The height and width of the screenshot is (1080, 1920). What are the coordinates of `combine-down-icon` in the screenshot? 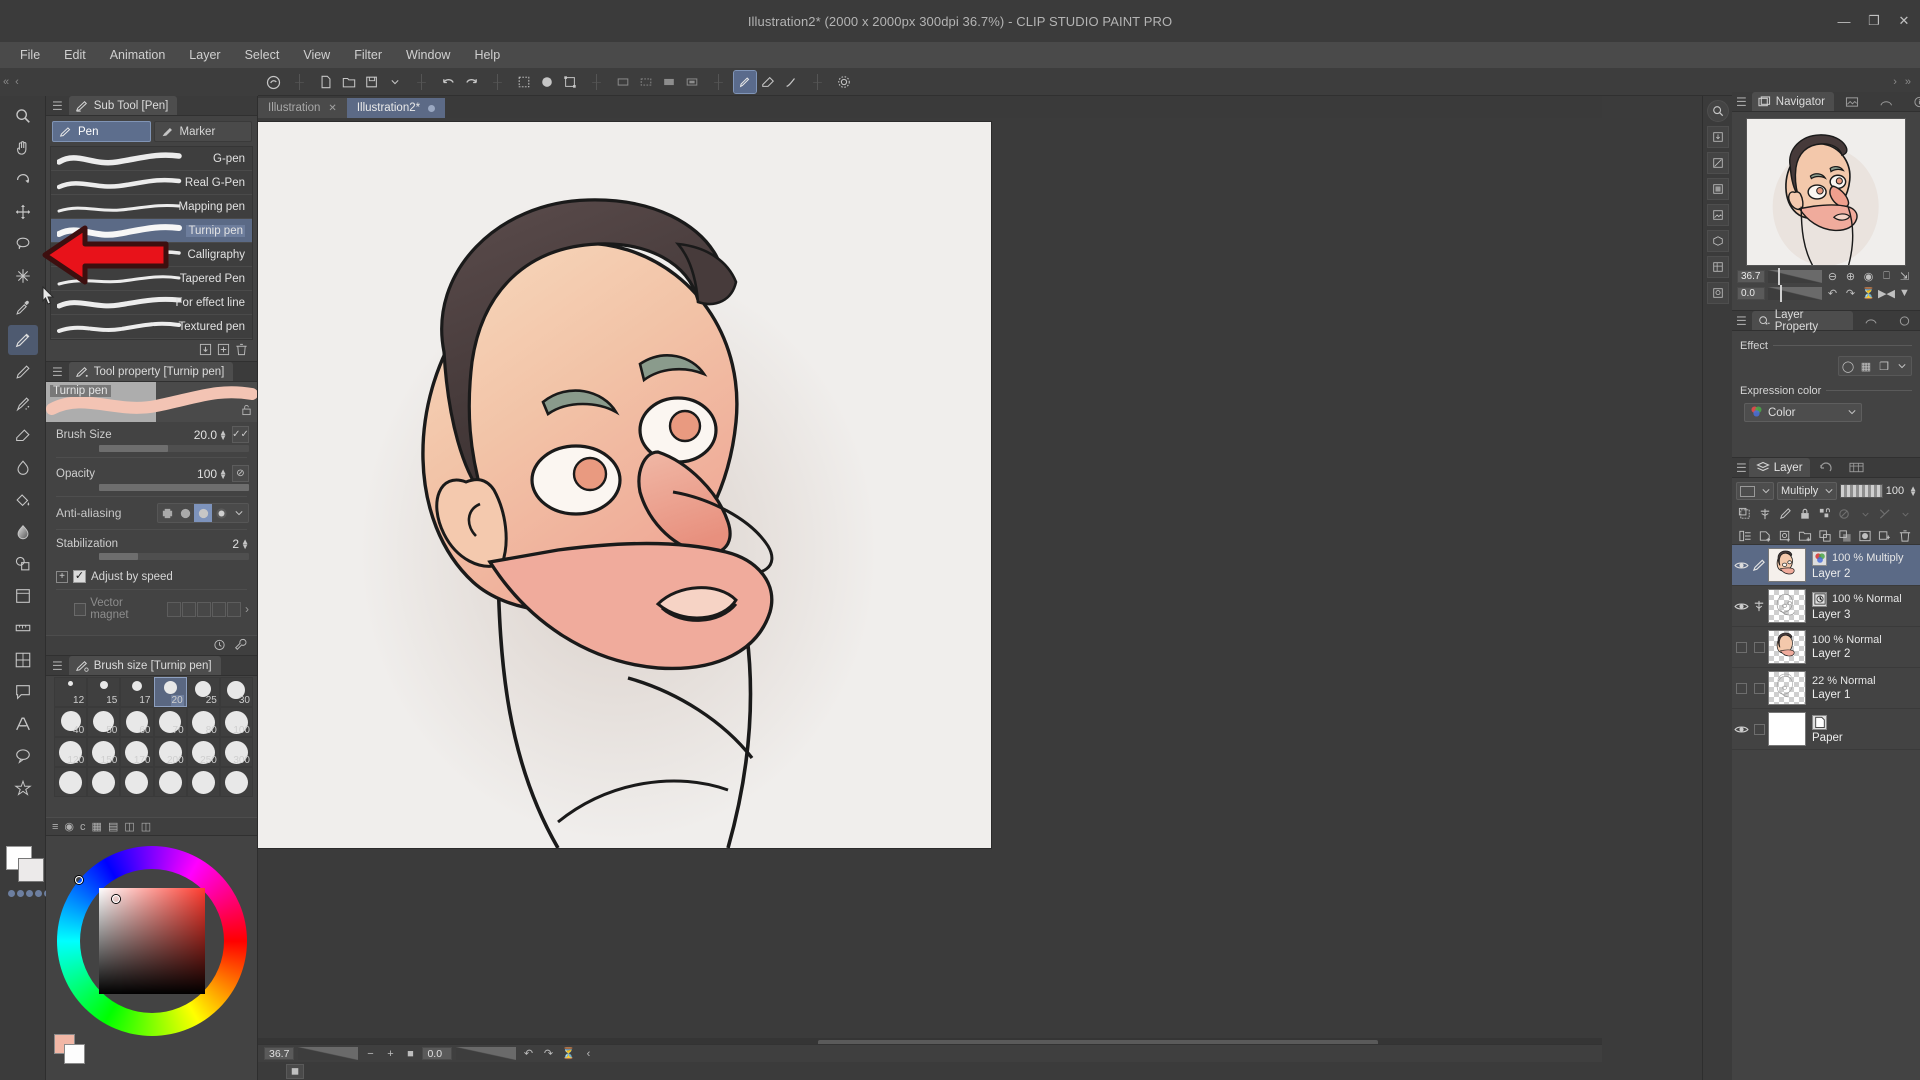 It's located at (1845, 536).